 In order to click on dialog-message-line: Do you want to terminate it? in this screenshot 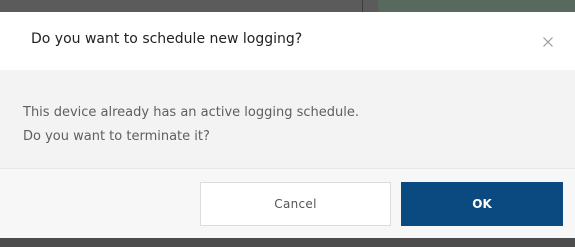, I will do `click(116, 136)`.